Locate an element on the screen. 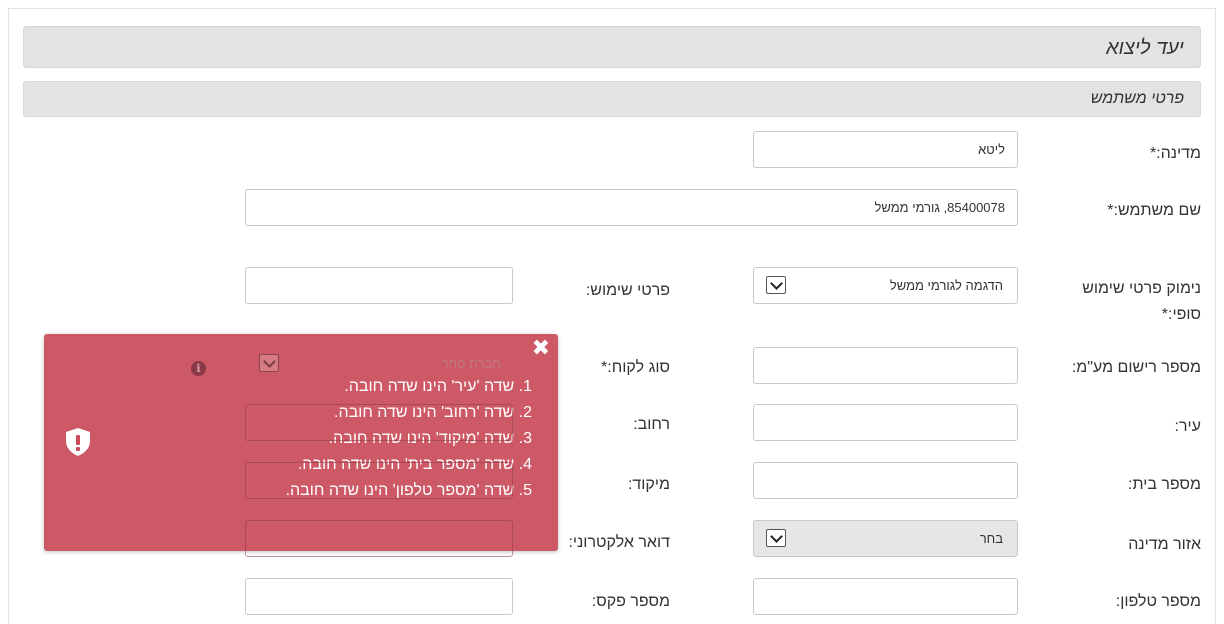  shield-alert-icon is located at coordinates (78, 442).